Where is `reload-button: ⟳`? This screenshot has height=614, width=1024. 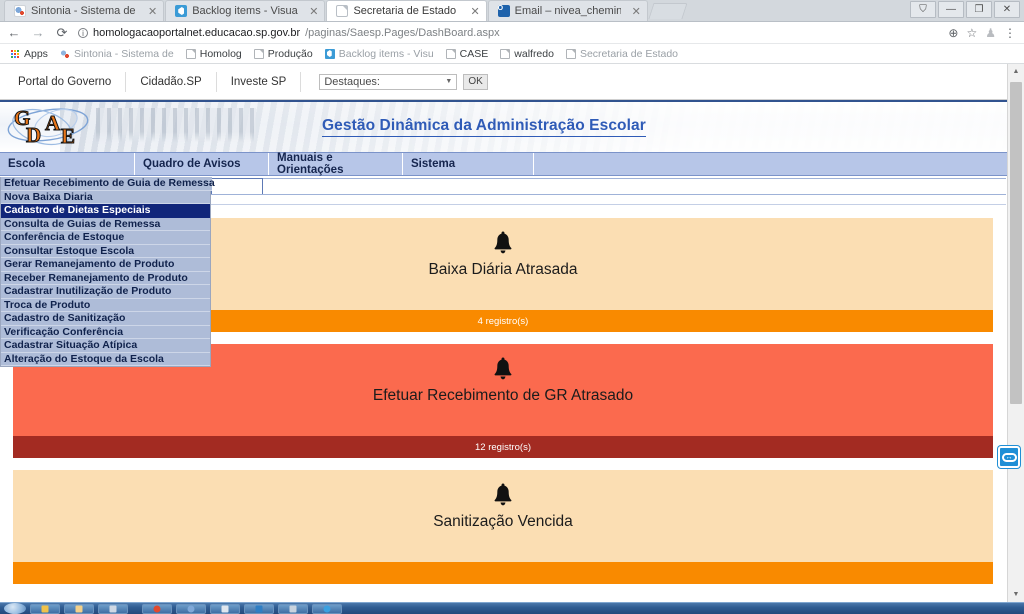
reload-button: ⟳ is located at coordinates (62, 33).